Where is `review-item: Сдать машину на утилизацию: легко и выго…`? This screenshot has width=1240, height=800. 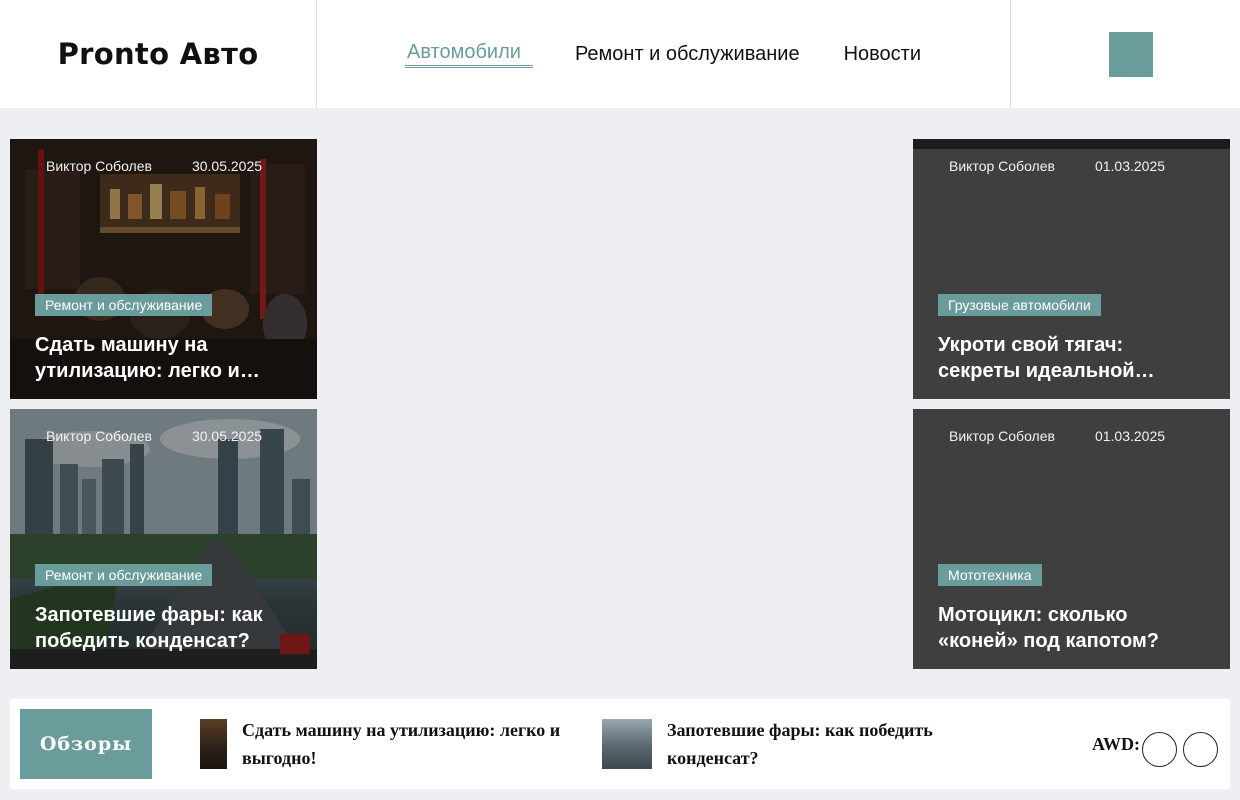 review-item: Сдать машину на утилизацию: легко и выго… is located at coordinates (390, 744).